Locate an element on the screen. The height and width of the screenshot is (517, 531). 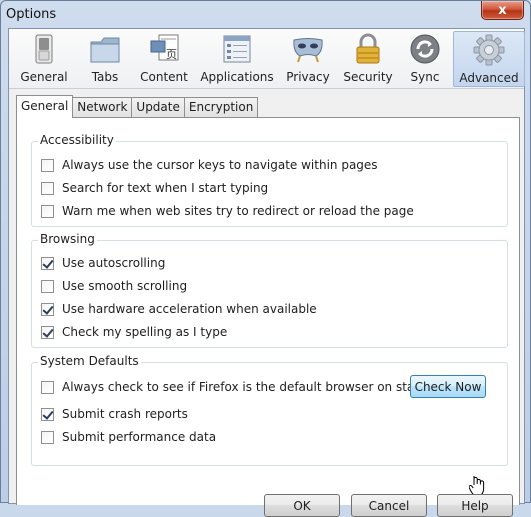
pane-sync-label: Sync is located at coordinates (425, 77).